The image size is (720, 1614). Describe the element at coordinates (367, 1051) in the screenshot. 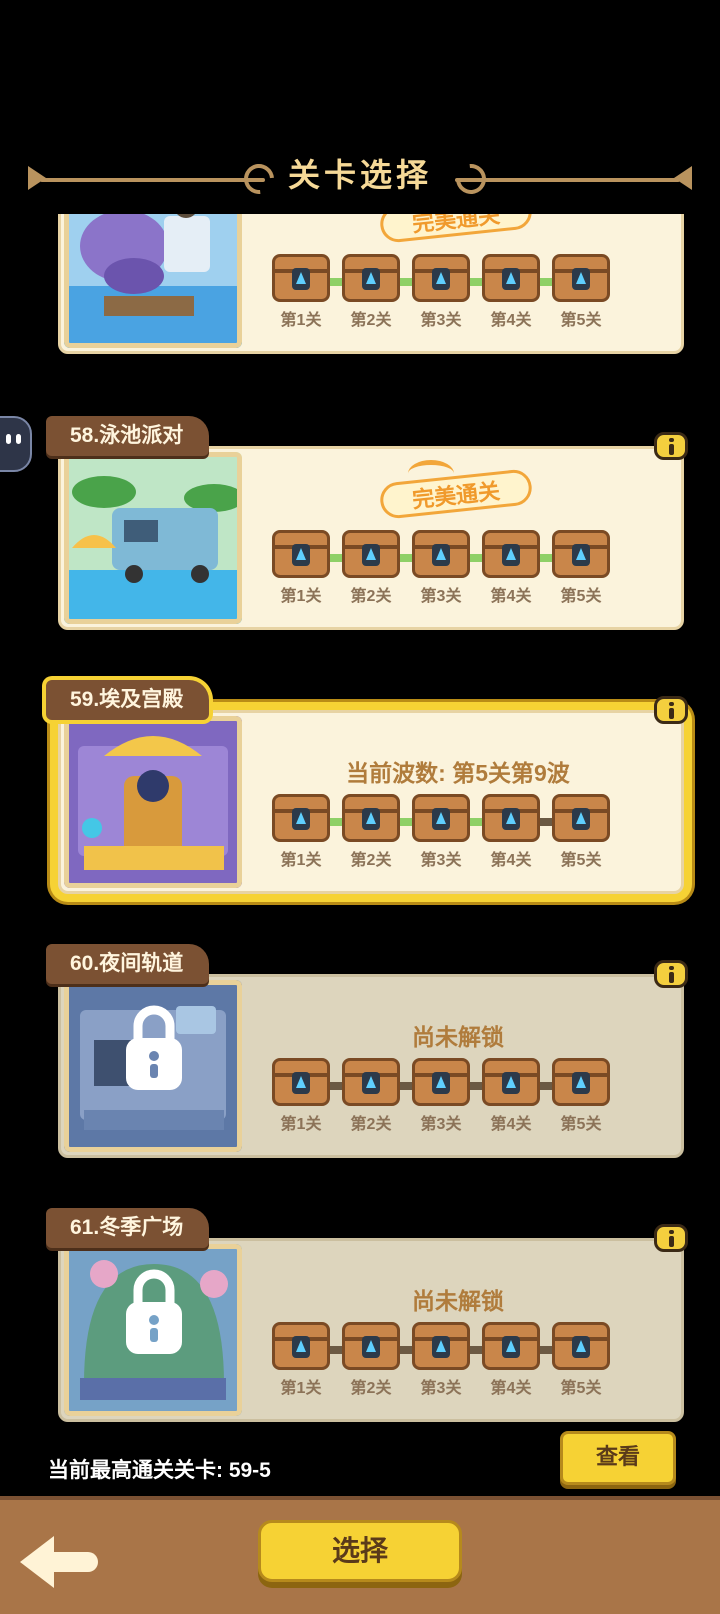

I see `level-card-60-locked: 60.夜间轨道 尚未解锁 第1关 第2关 第3关 第4关 第5关` at that location.